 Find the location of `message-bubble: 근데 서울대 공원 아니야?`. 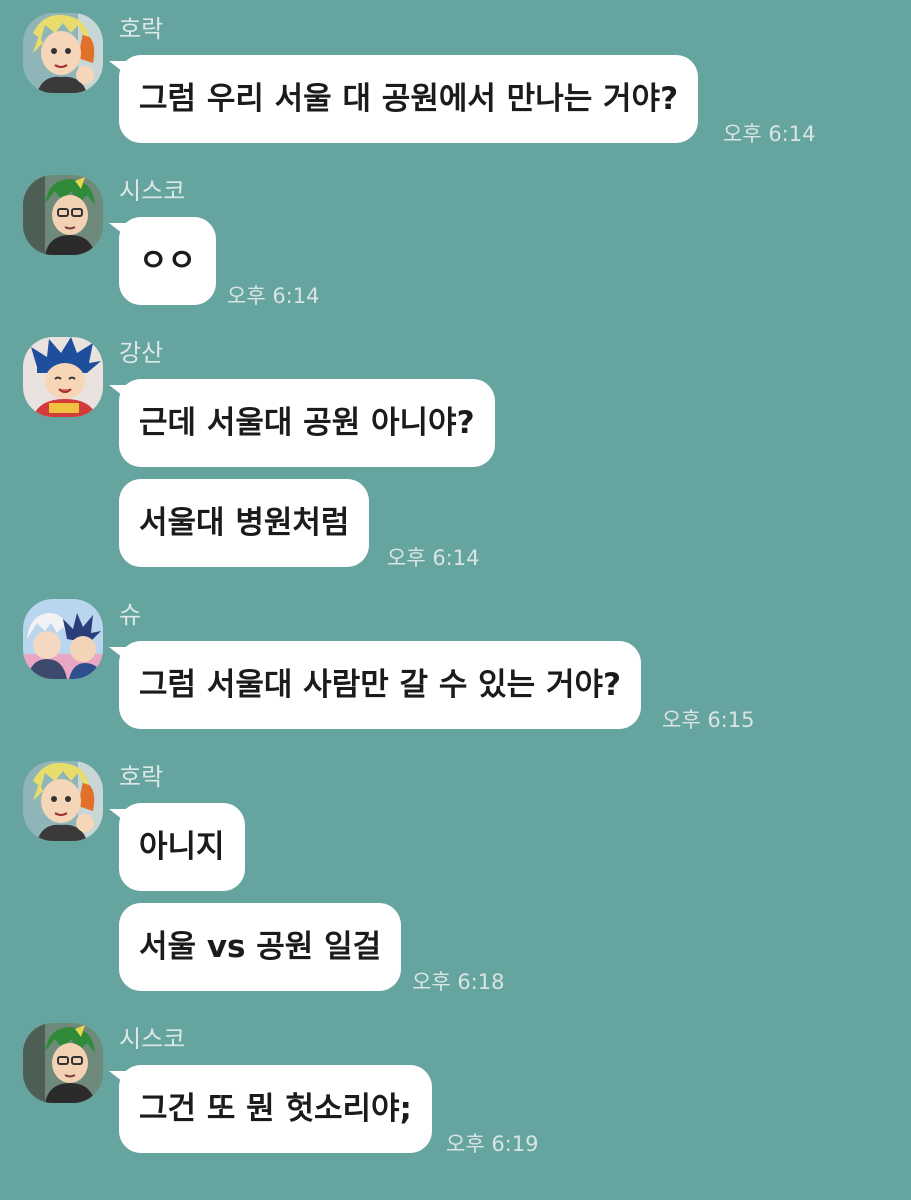

message-bubble: 근데 서울대 공원 아니야? is located at coordinates (302, 423).